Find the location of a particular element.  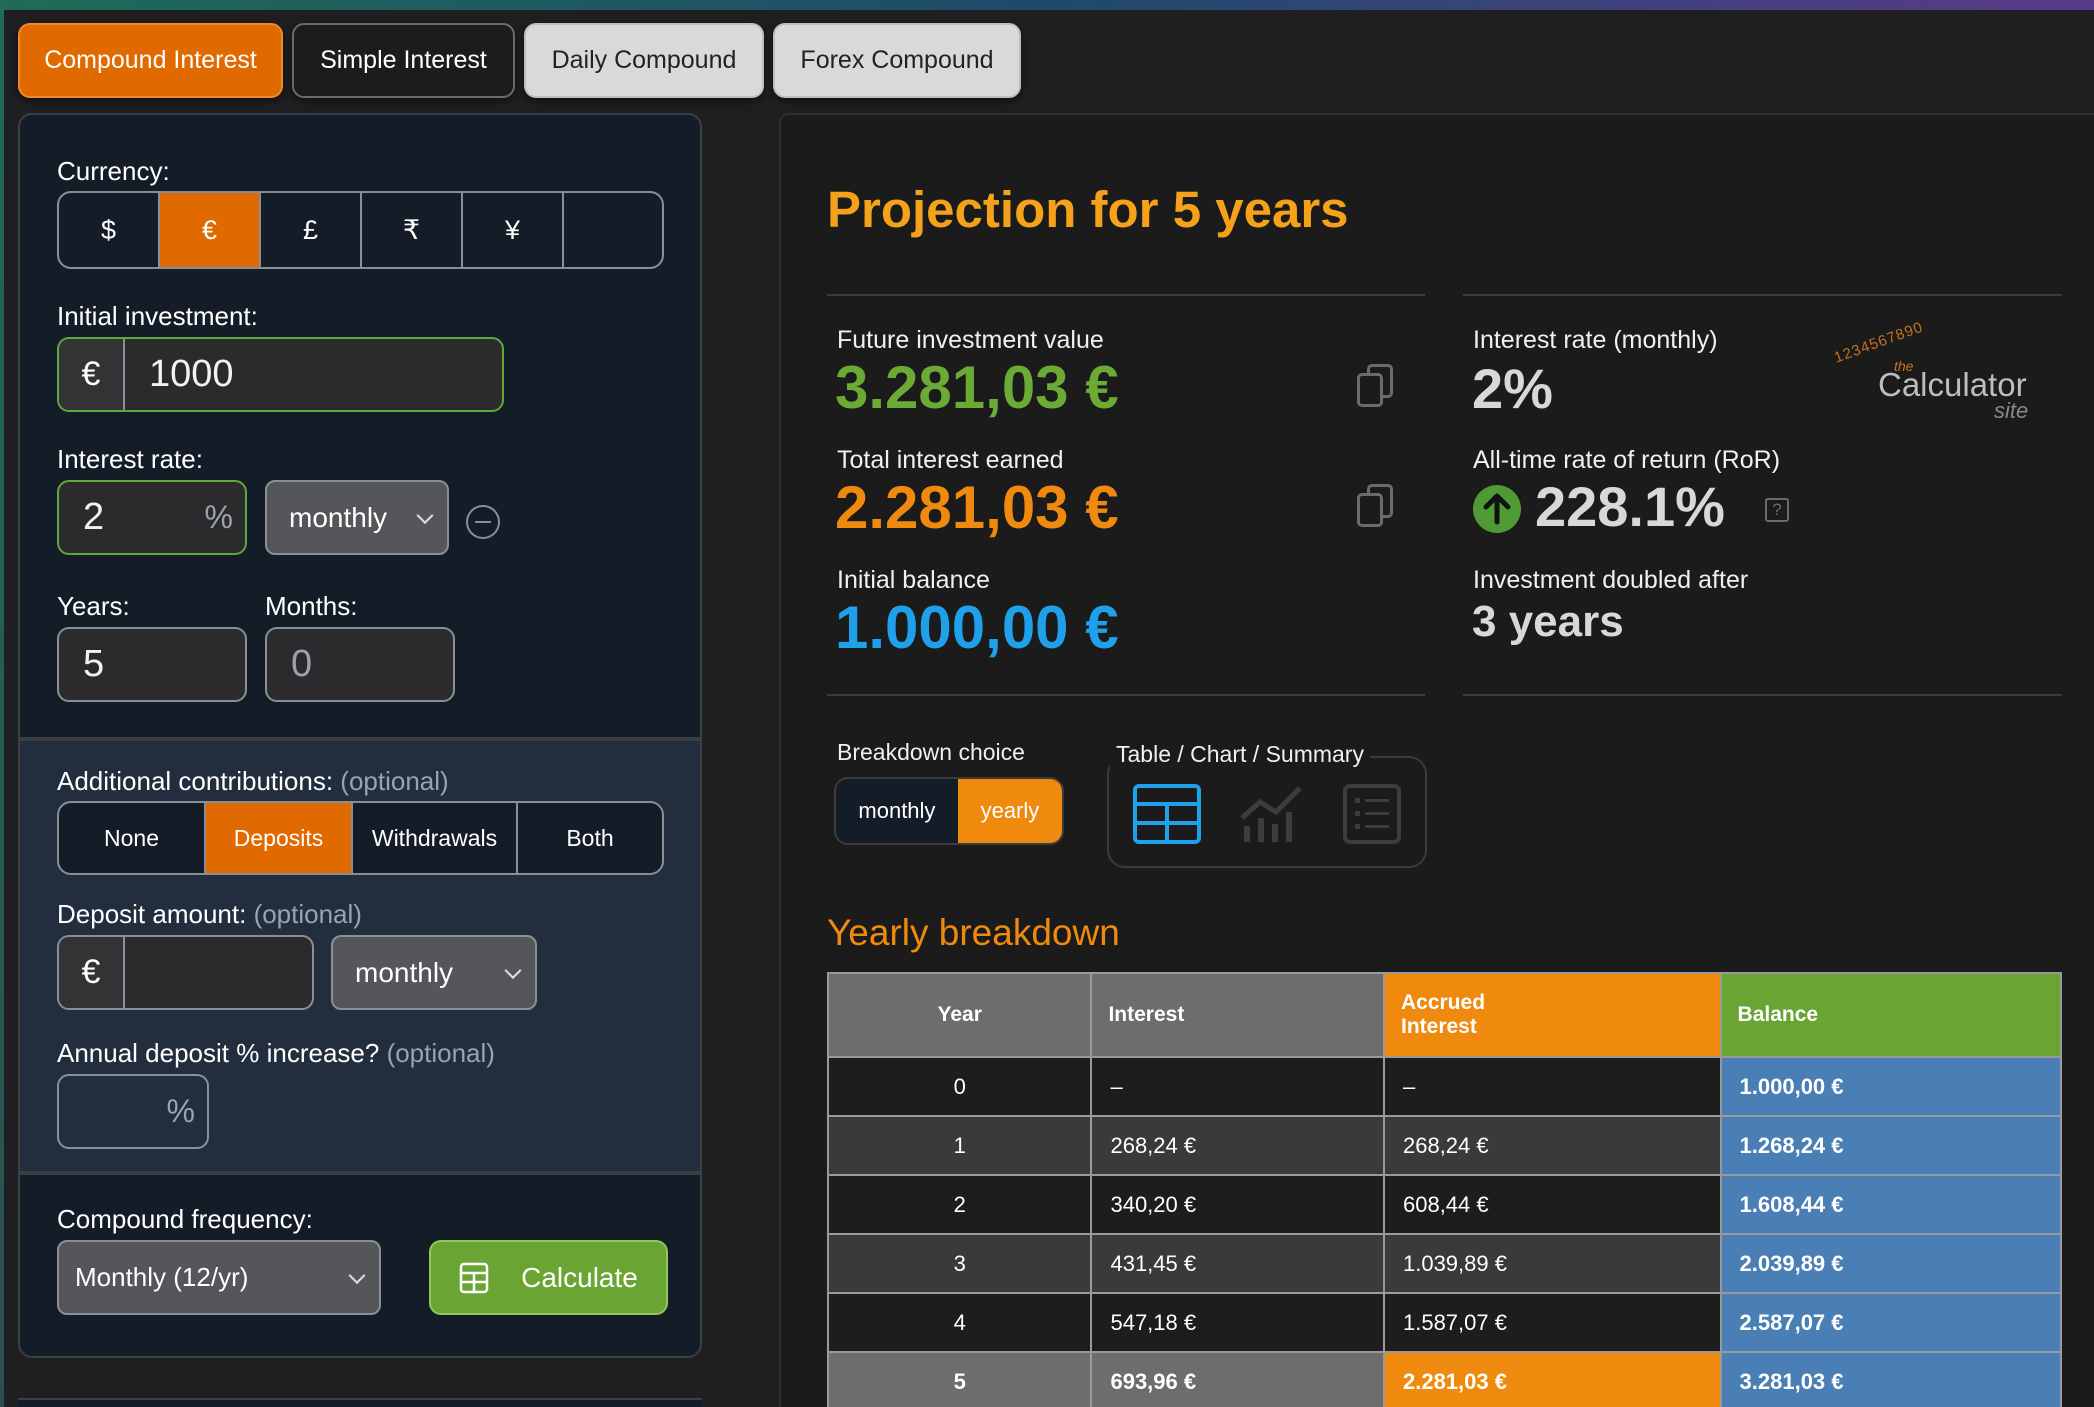

contrib-withdrawals: Withdrawals is located at coordinates (435, 838).